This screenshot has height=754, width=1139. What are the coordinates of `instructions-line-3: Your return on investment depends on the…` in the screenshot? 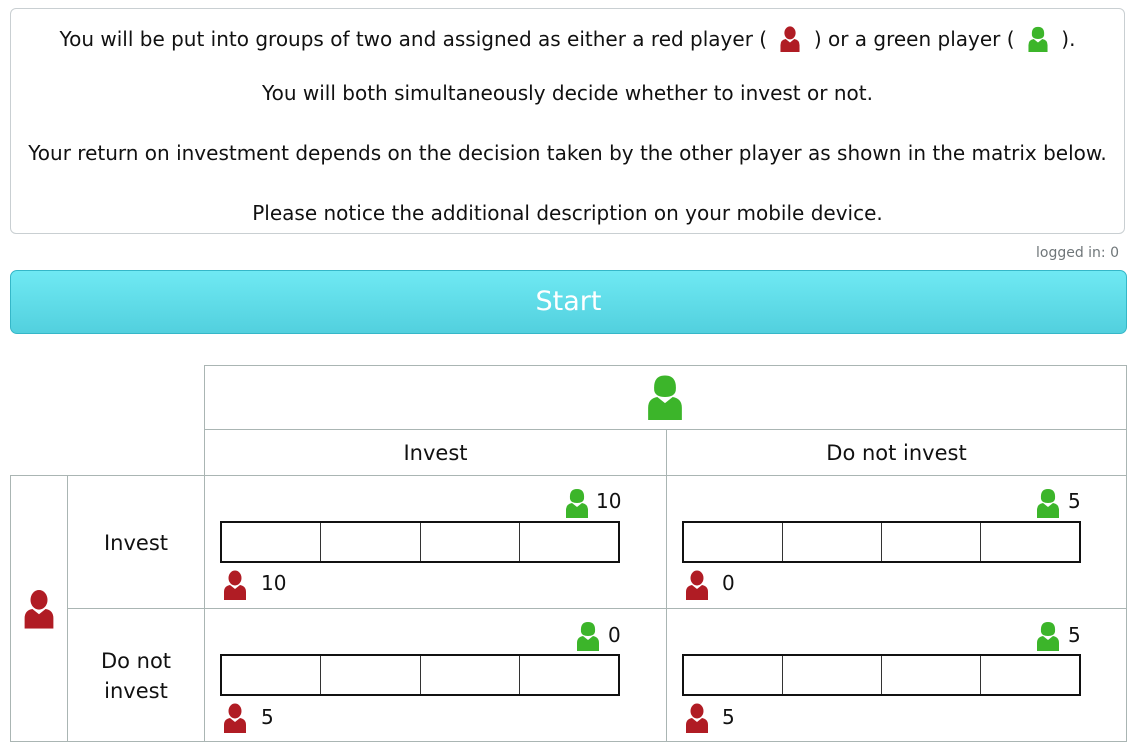 It's located at (567, 153).